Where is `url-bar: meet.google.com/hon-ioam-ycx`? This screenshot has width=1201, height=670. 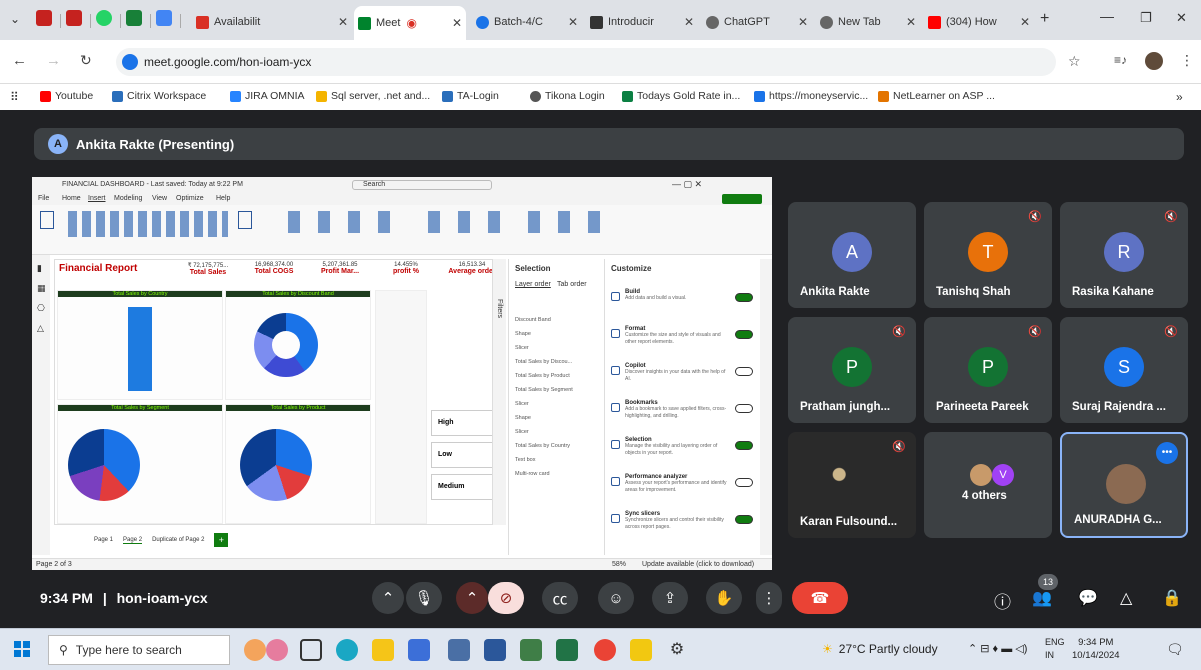 url-bar: meet.google.com/hon-ioam-ycx is located at coordinates (586, 62).